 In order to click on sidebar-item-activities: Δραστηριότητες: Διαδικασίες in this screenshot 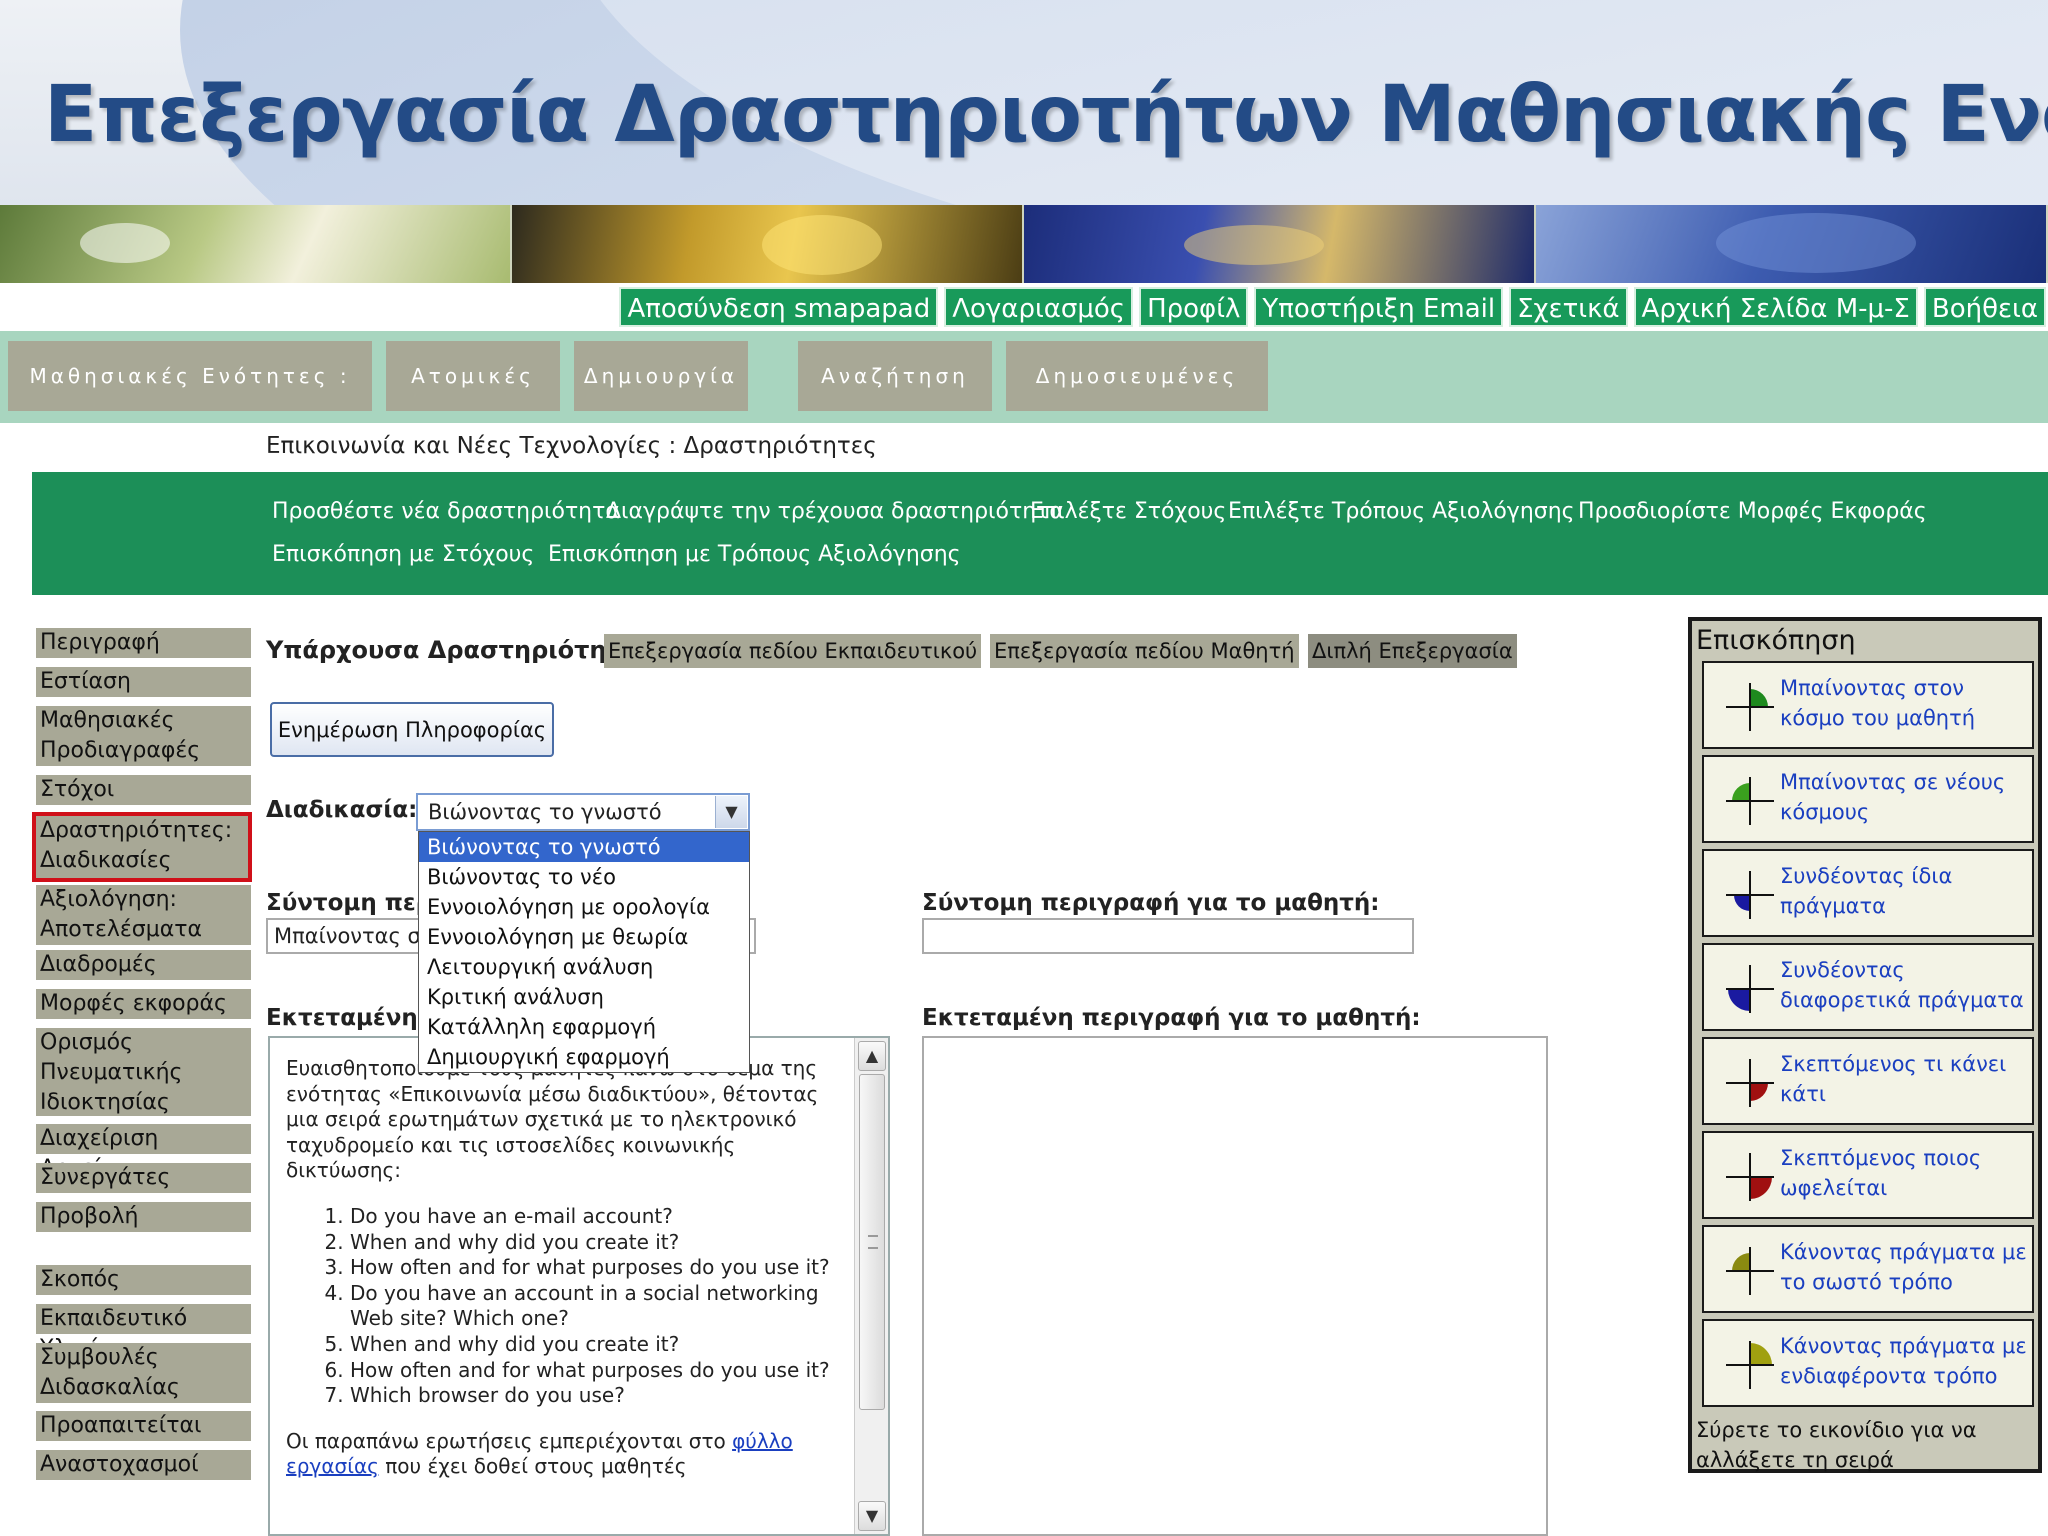, I will do `click(142, 847)`.